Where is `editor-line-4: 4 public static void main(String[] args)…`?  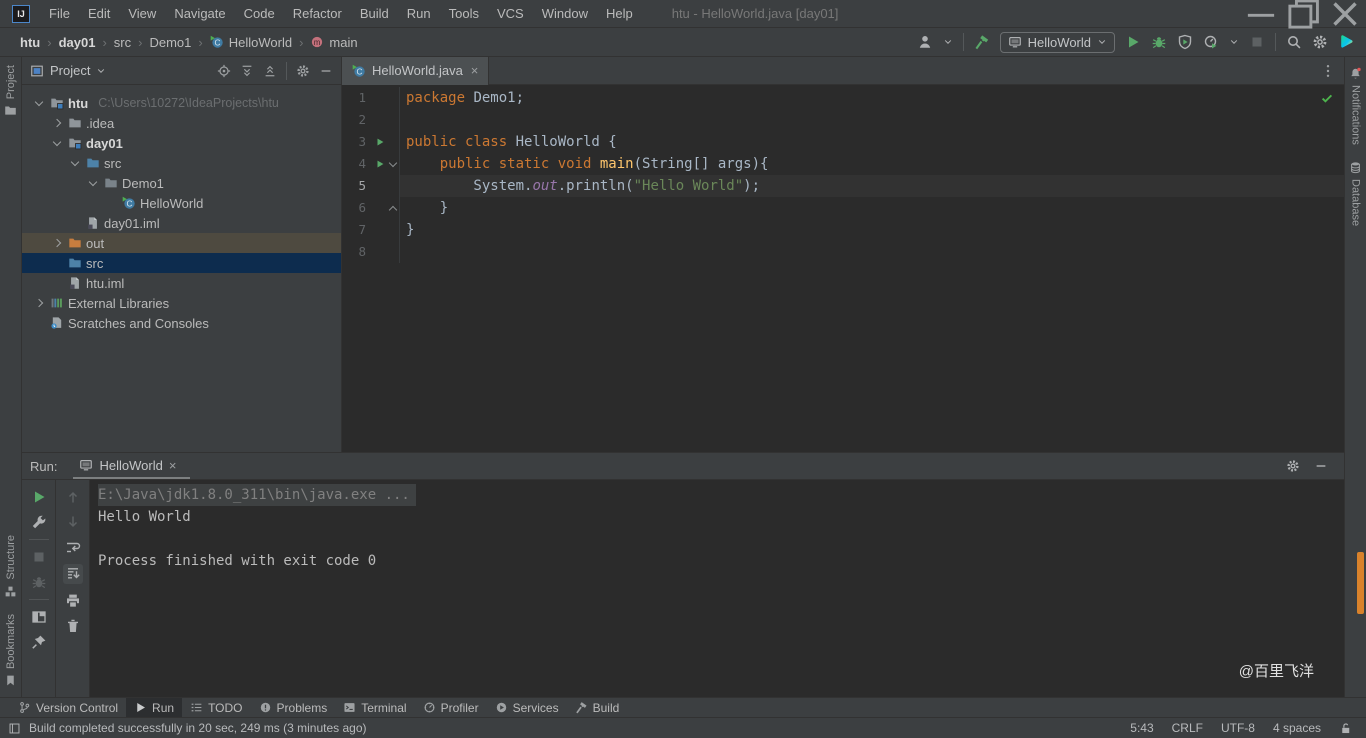 editor-line-4: 4 public static void main(String[] args)… is located at coordinates (843, 164).